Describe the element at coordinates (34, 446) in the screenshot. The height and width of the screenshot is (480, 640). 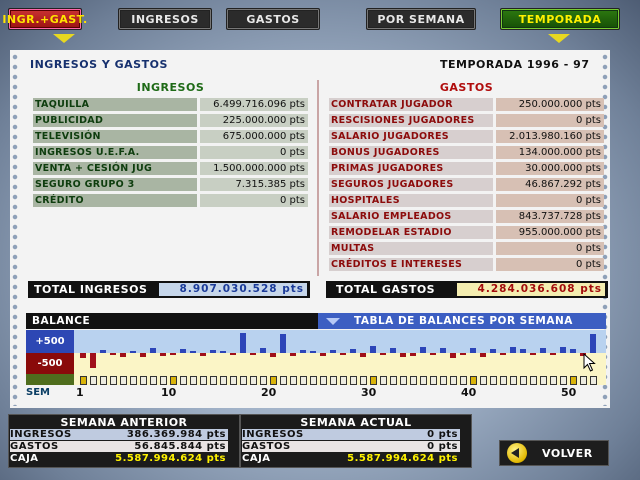
I see `row-label: GASTOS` at that location.